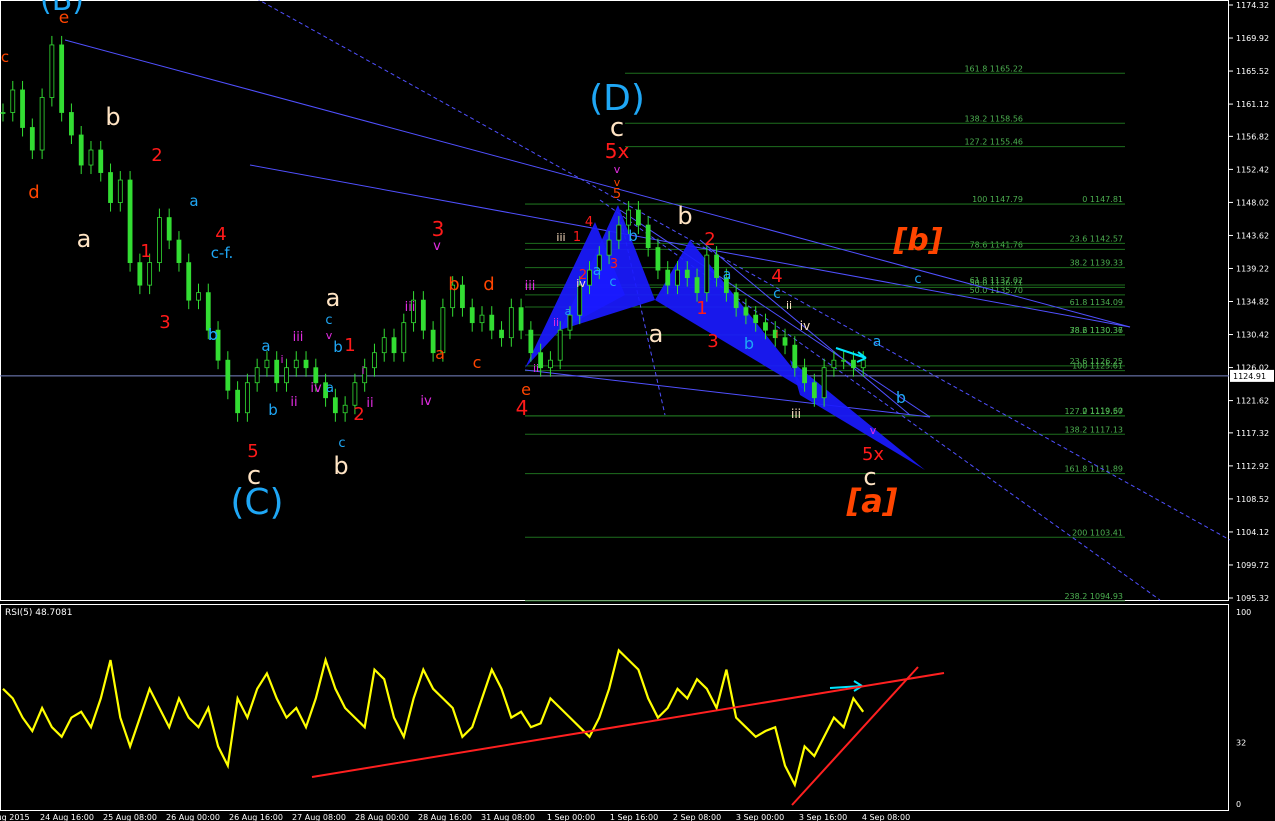 The image size is (1275, 821). What do you see at coordinates (1093, 596) in the screenshot?
I see `fib-level-label: 238.2 1094.93` at bounding box center [1093, 596].